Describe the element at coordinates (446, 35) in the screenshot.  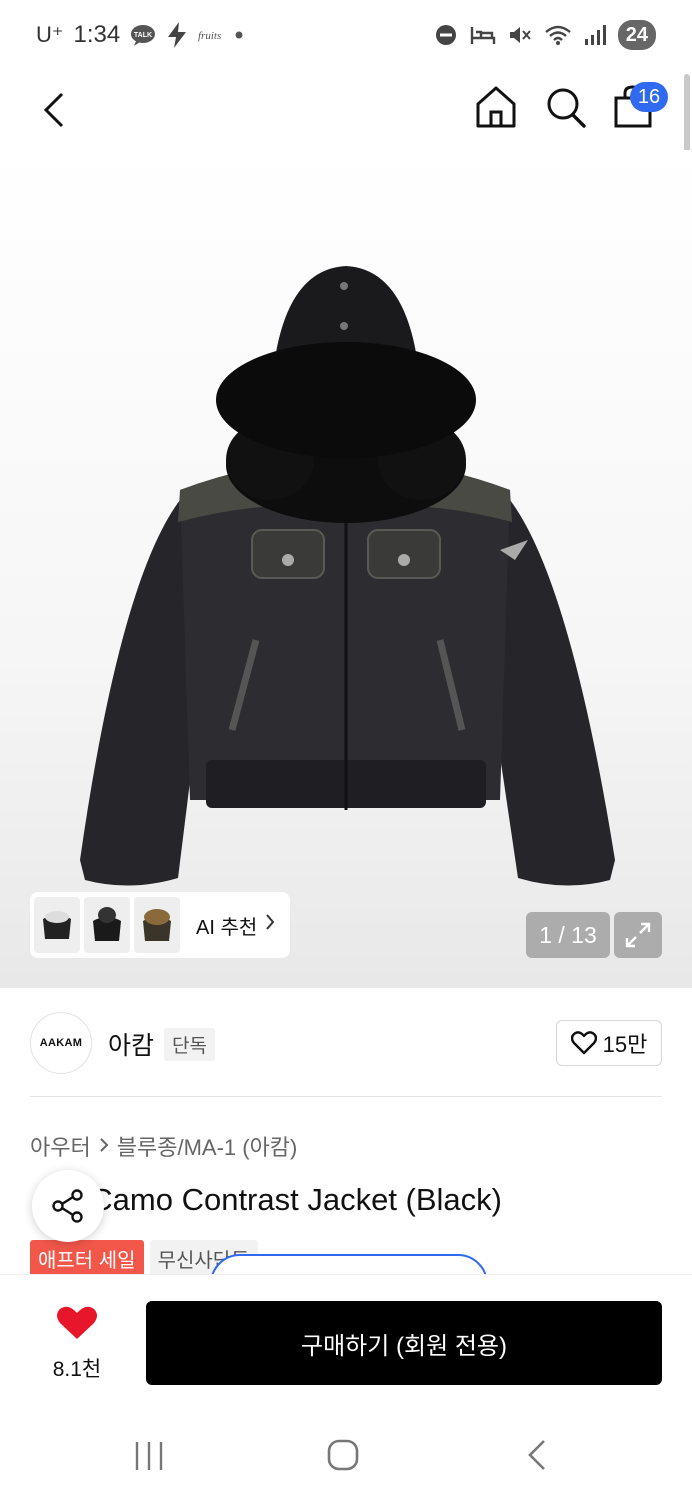
I see `dnd-icon` at that location.